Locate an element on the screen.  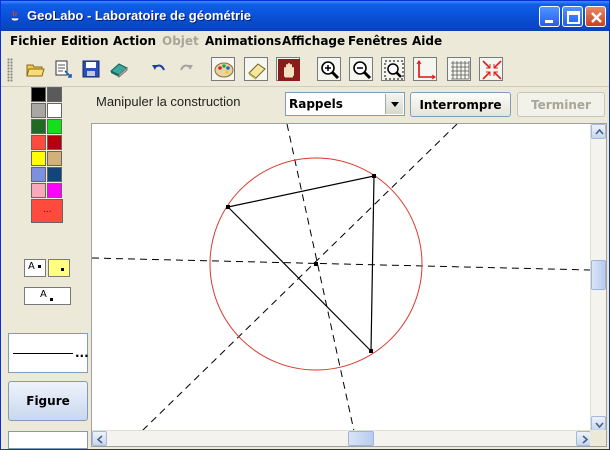
line-sample is located at coordinates (43, 353).